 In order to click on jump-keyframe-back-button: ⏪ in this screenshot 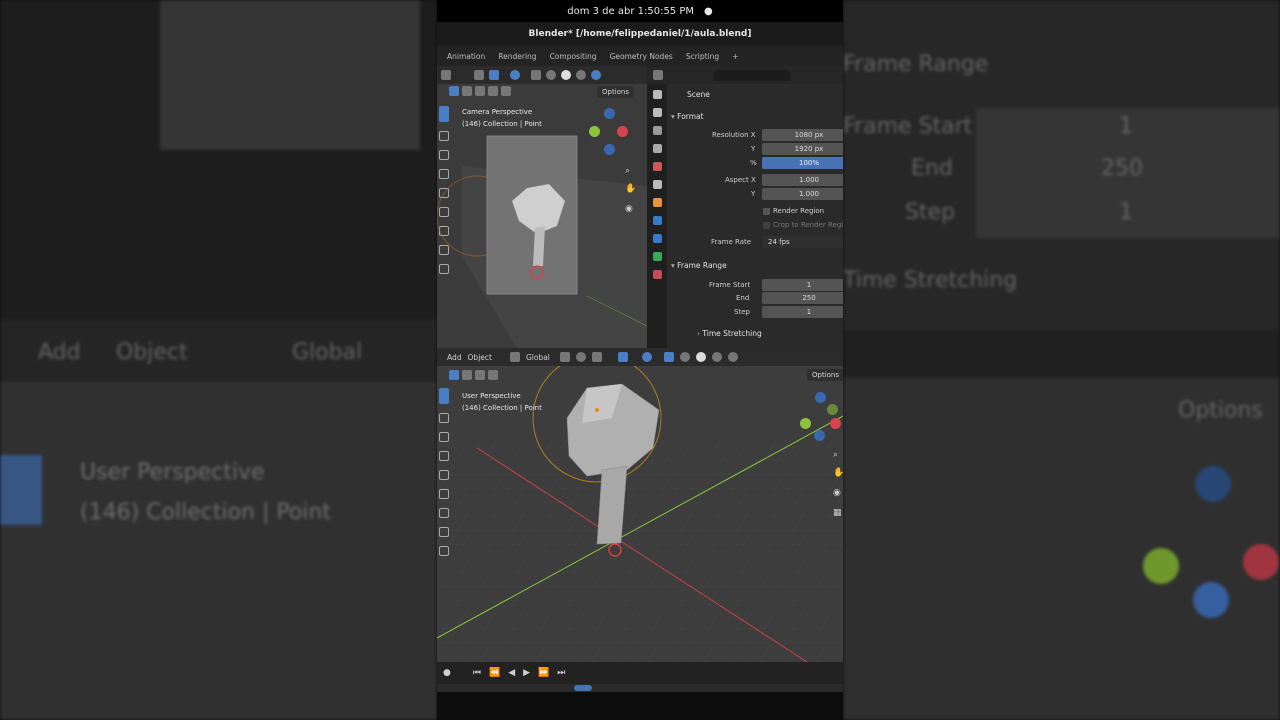, I will do `click(494, 673)`.